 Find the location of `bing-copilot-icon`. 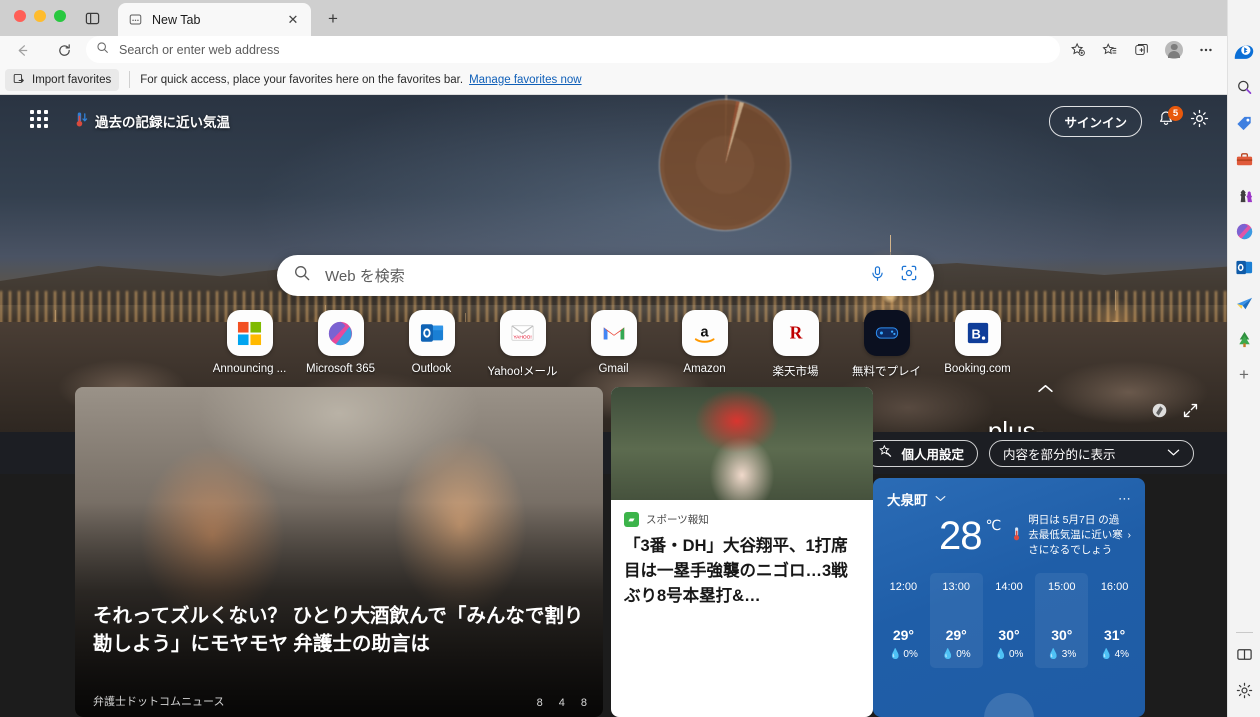

bing-copilot-icon is located at coordinates (1244, 51).